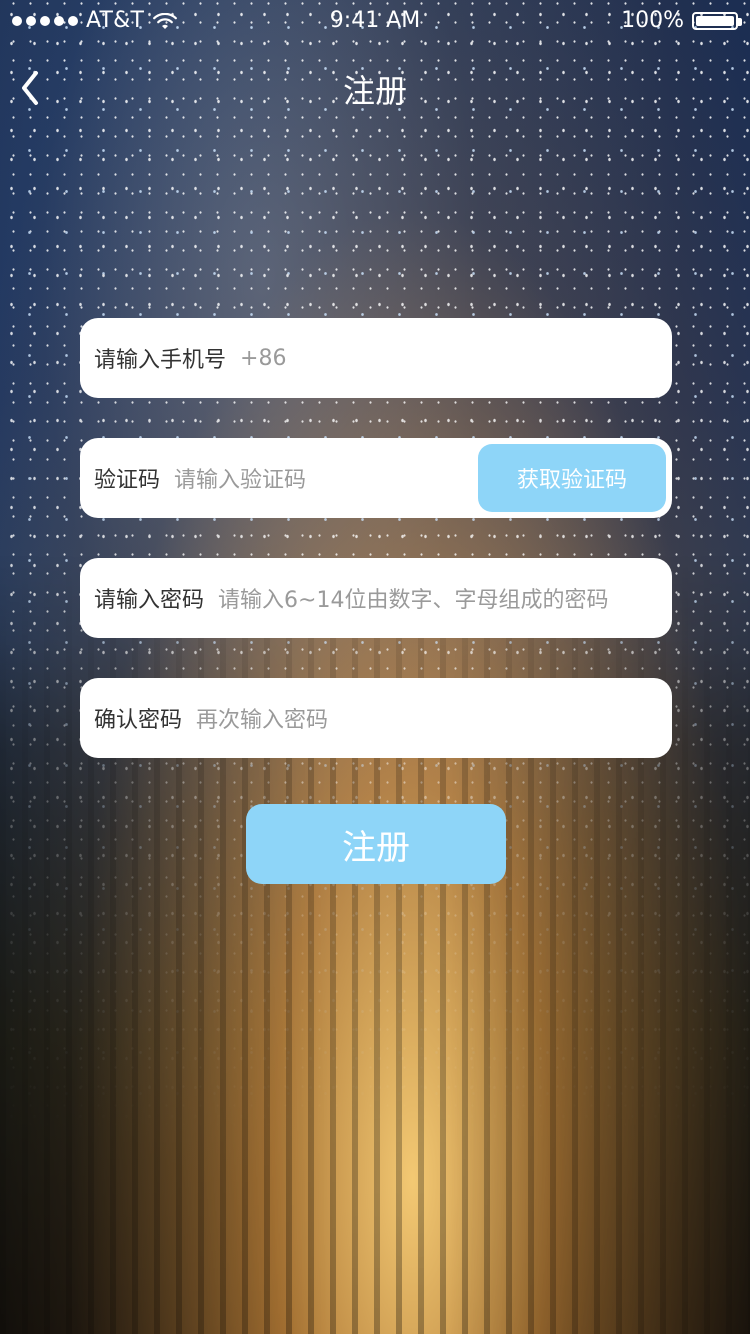  Describe the element at coordinates (149, 600) in the screenshot. I see `password-label: 请输入密码` at that location.